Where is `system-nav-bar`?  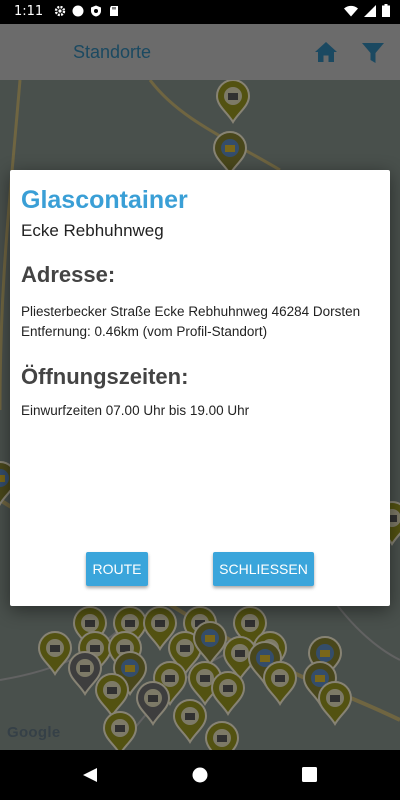
system-nav-bar is located at coordinates (200, 775).